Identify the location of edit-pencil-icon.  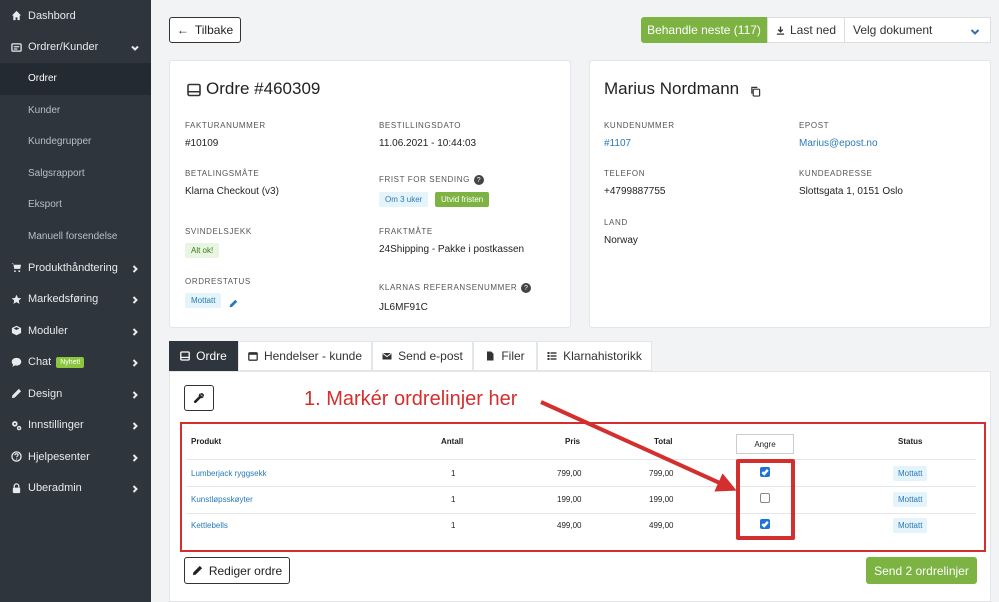
(233, 304).